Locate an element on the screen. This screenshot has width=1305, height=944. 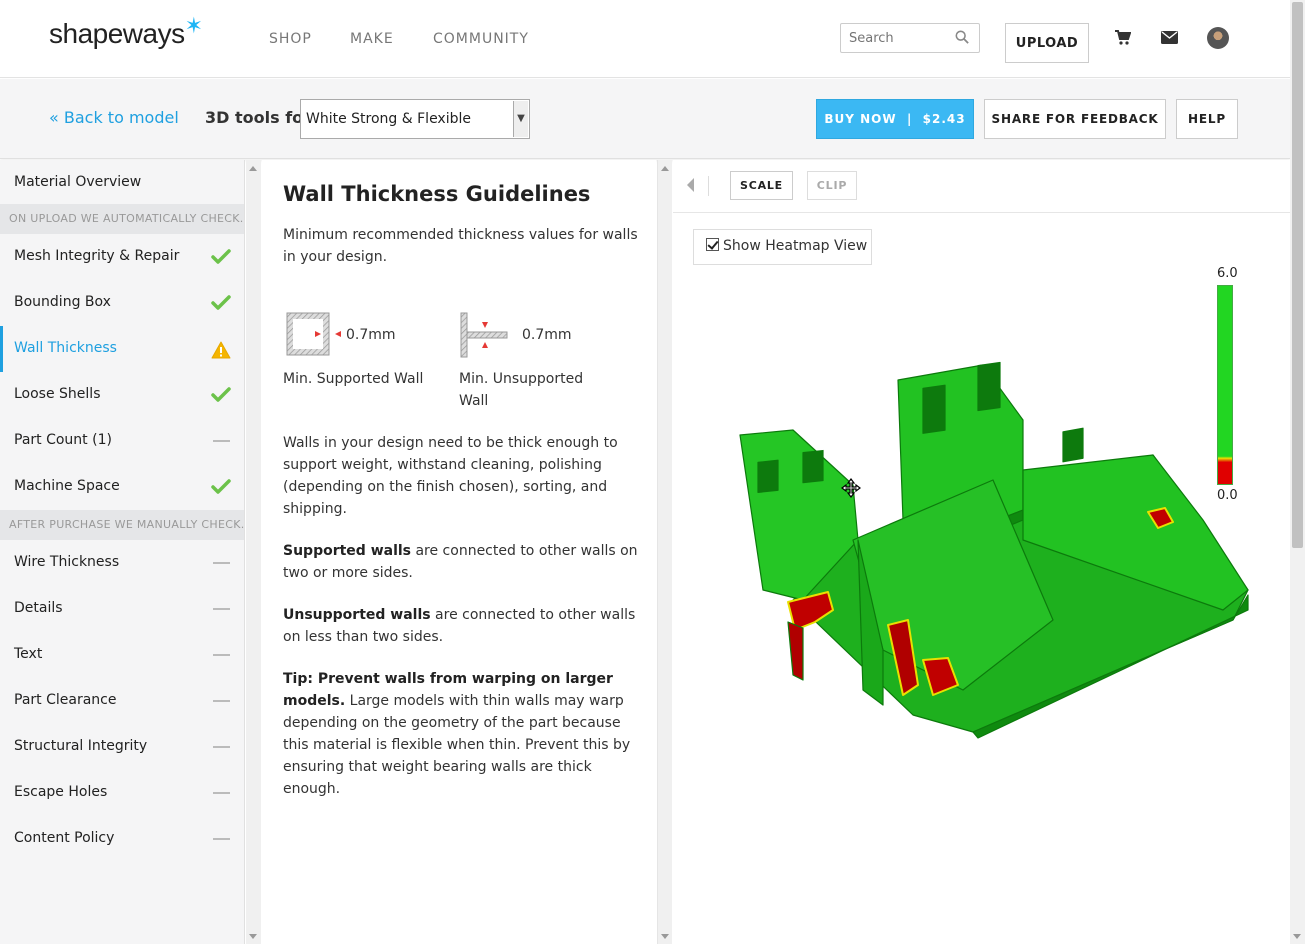
search-icon is located at coordinates (962, 37).